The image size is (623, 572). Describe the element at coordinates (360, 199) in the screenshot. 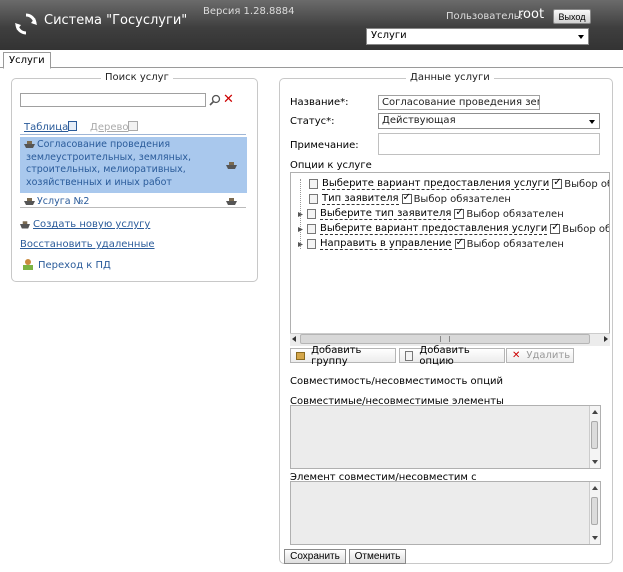

I see `tree-node-title: Тип заявителя` at that location.